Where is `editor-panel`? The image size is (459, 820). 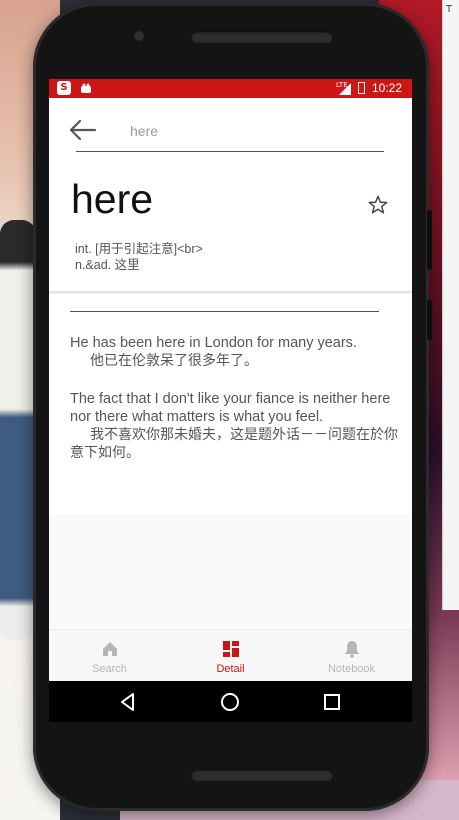 editor-panel is located at coordinates (450, 305).